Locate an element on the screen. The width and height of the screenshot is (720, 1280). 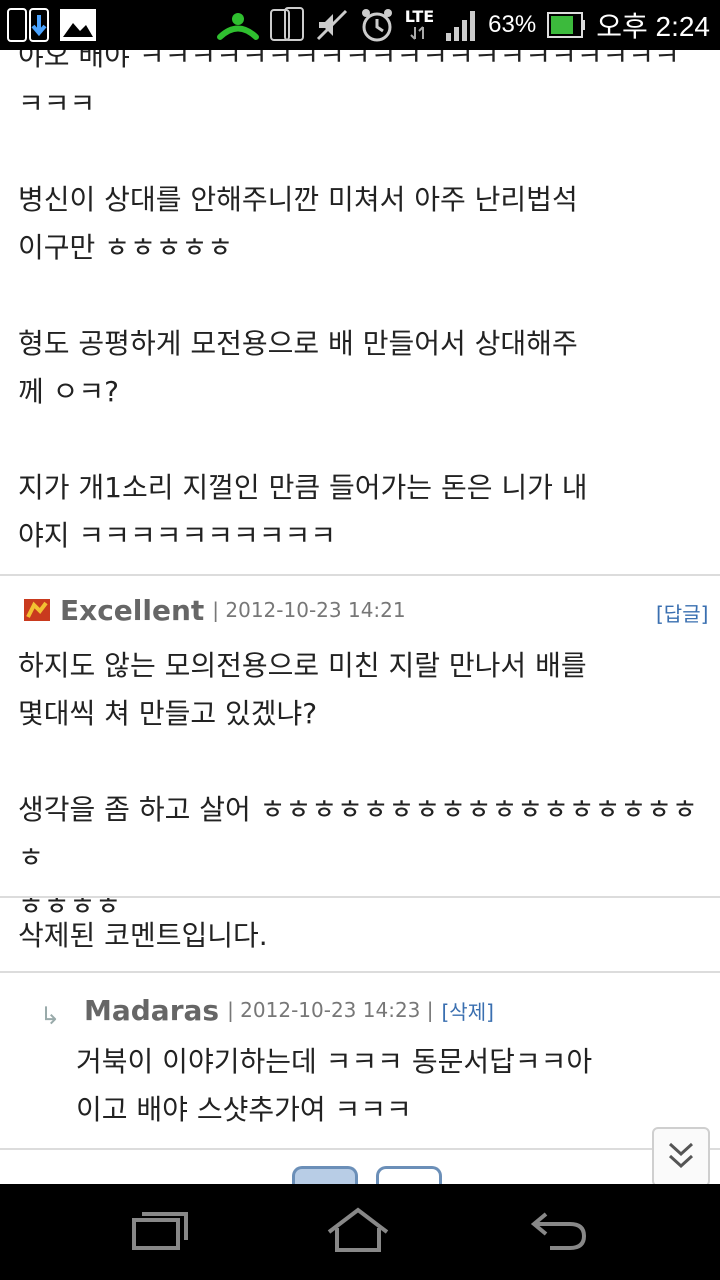
double-chevron-down-icon is located at coordinates (681, 1157).